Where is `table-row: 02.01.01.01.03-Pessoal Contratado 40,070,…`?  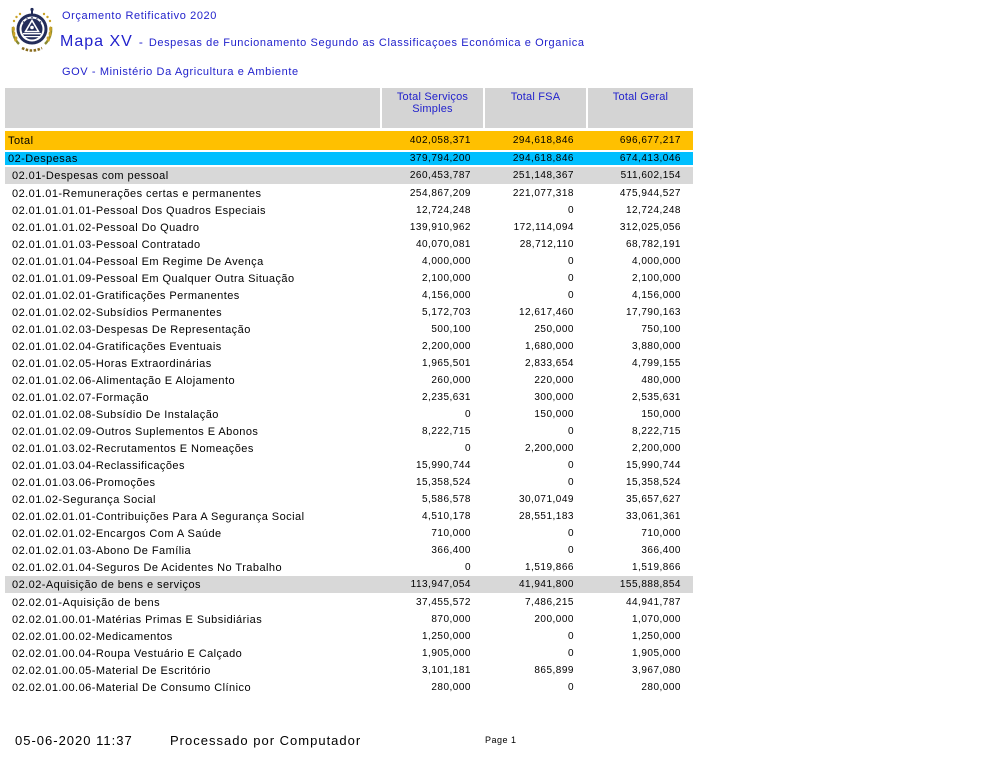 table-row: 02.01.01.01.03-Pessoal Contratado 40,070,… is located at coordinates (349, 244).